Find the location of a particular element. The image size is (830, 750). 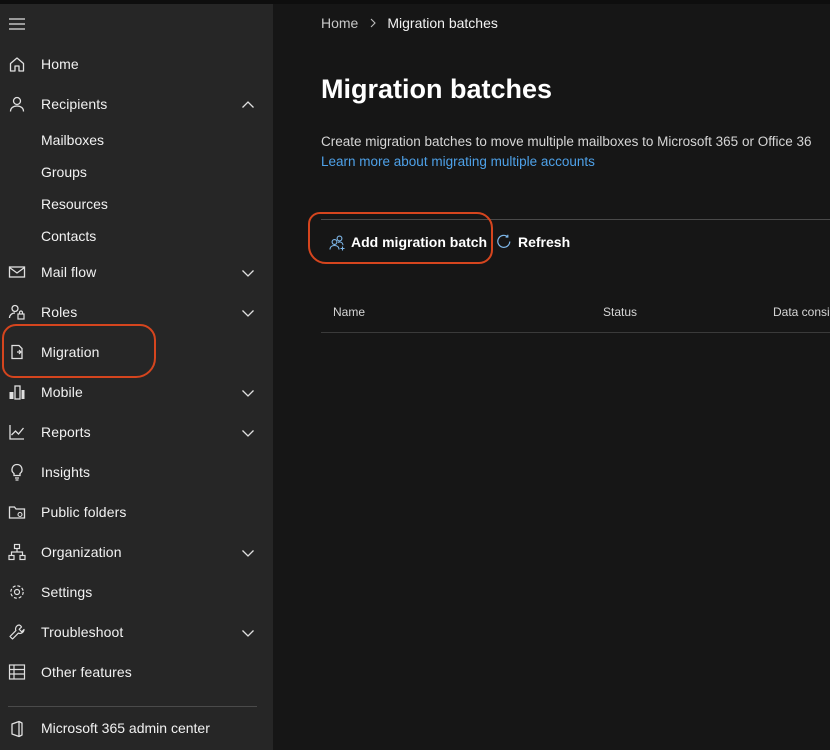

breadcrumb-home-link: Home is located at coordinates (339, 23).